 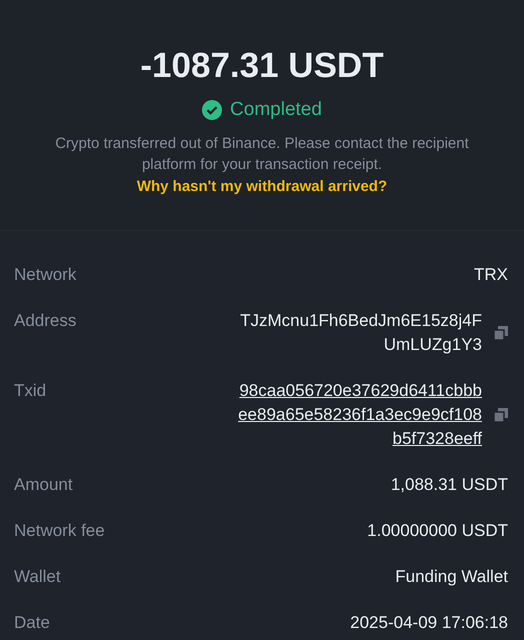 I want to click on detail-label: Network, so click(x=45, y=275).